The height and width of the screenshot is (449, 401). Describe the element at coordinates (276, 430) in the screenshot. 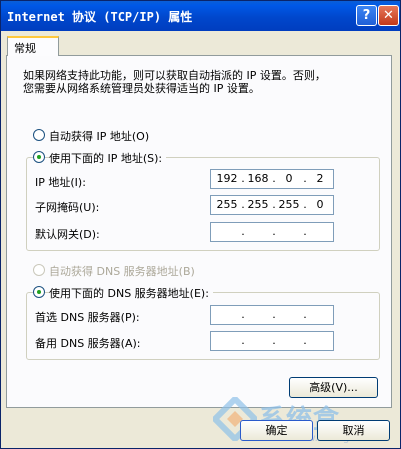

I see `ok-button: 确定` at that location.